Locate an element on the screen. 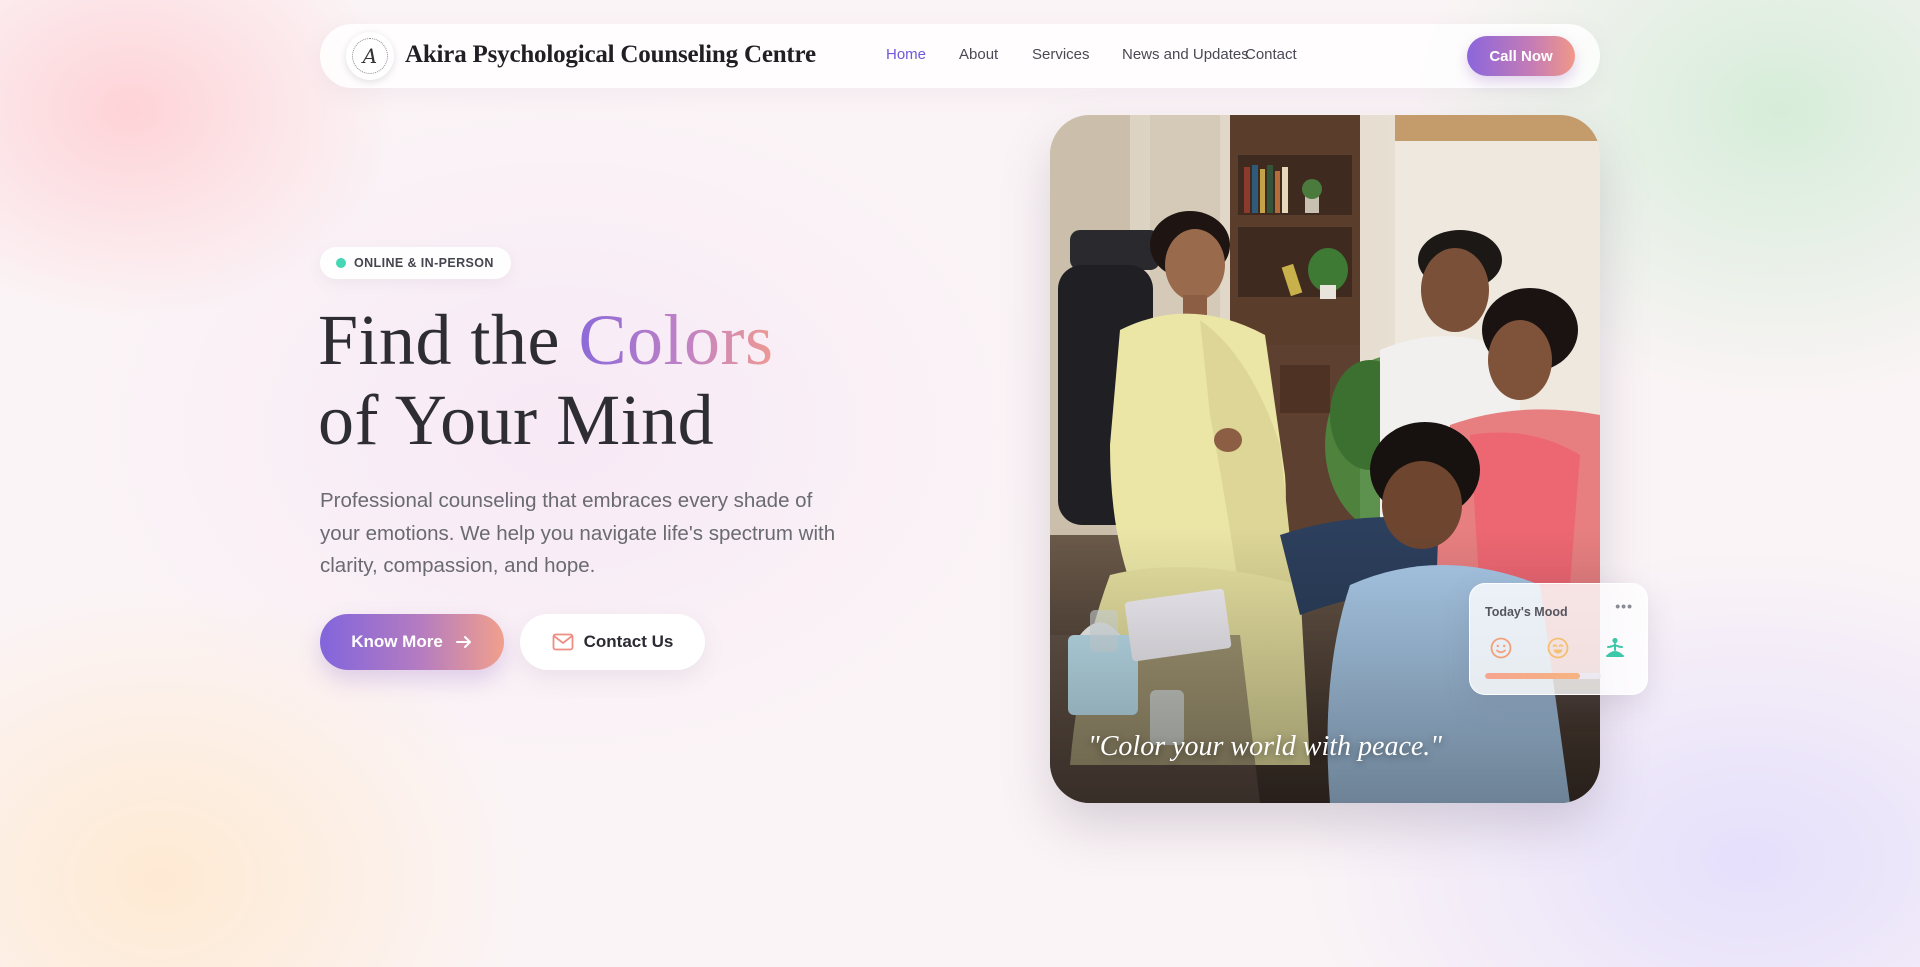 The height and width of the screenshot is (967, 1920). mood-widget-title: Today's Mood is located at coordinates (1526, 612).